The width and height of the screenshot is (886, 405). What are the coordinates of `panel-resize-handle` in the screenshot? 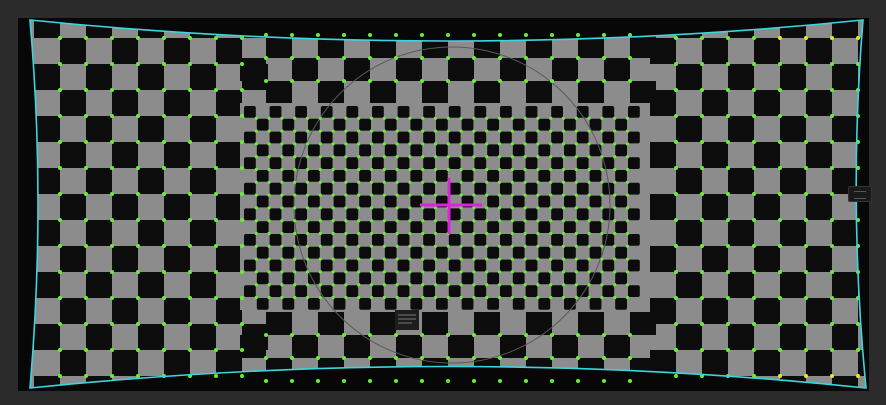 It's located at (860, 194).